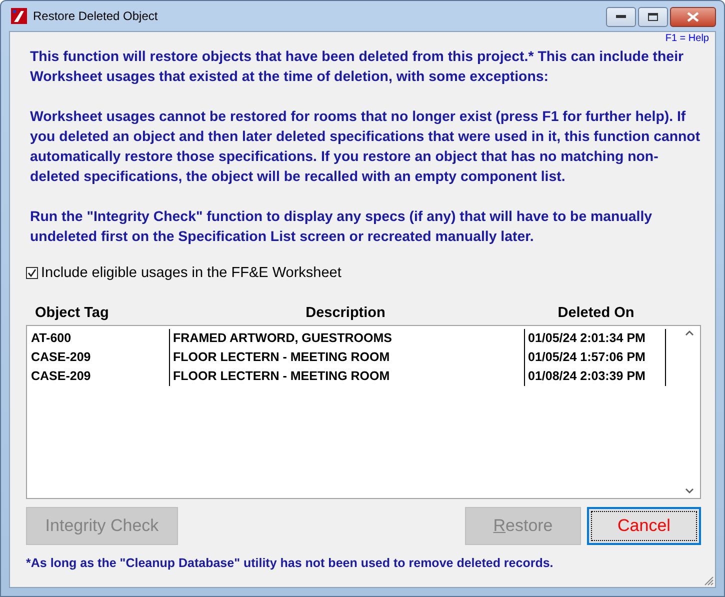 This screenshot has width=725, height=597. Describe the element at coordinates (72, 313) in the screenshot. I see `column-header: Object Tag` at that location.